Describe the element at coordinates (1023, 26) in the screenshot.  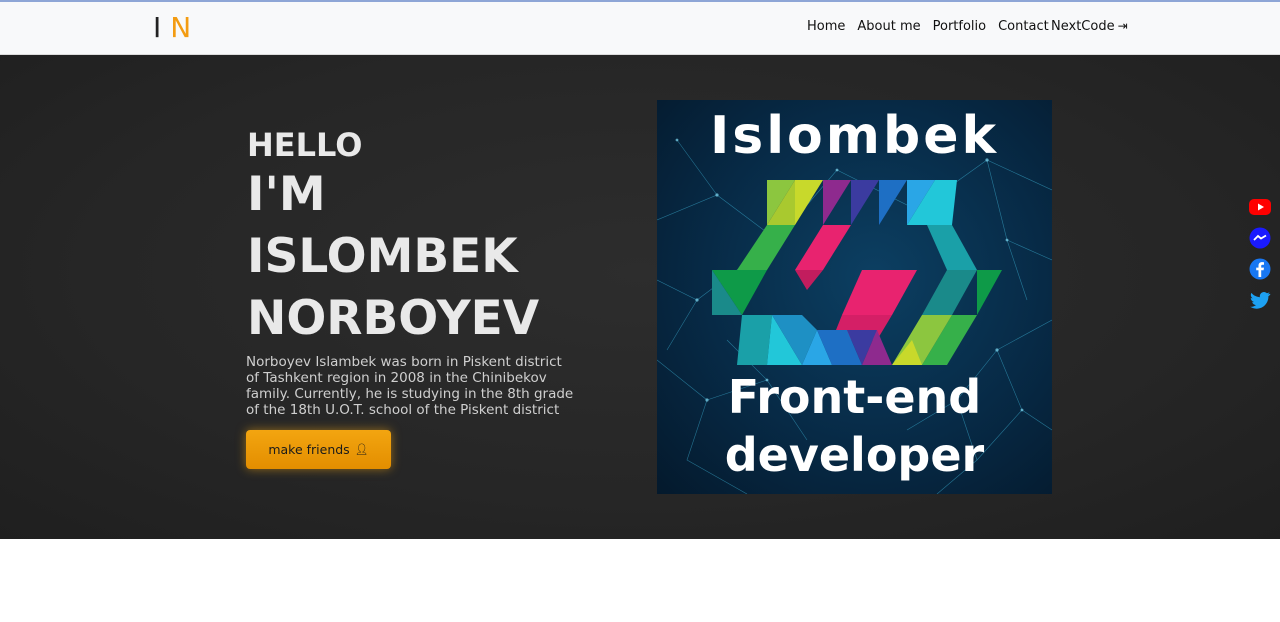
I see `nav-contact: Contact` at that location.